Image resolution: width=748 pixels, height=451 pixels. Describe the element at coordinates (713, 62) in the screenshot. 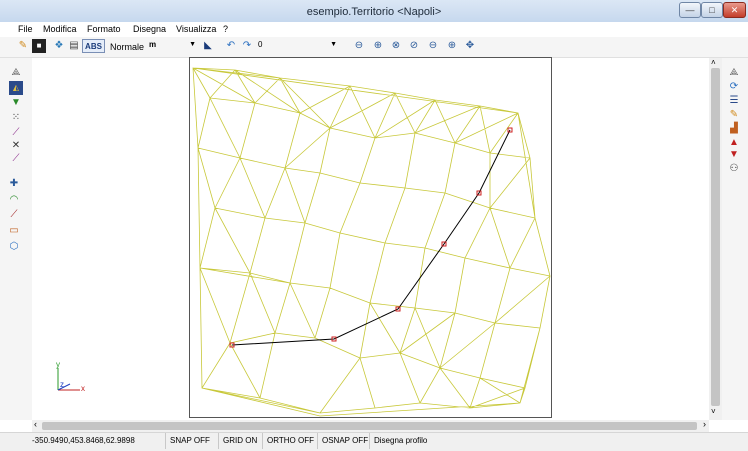

I see `scroll-up-icon: ˄` at that location.